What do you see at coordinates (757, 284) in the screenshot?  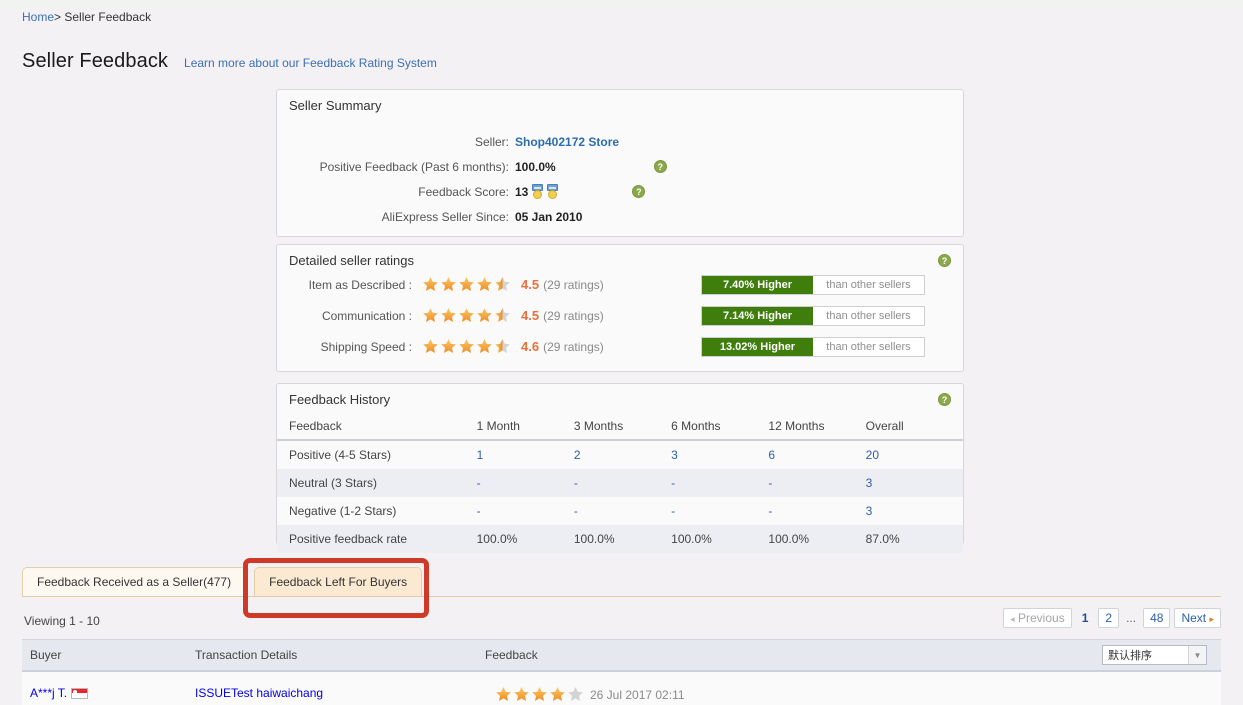 I see `rating-delta-badge: 7.40% Higher` at bounding box center [757, 284].